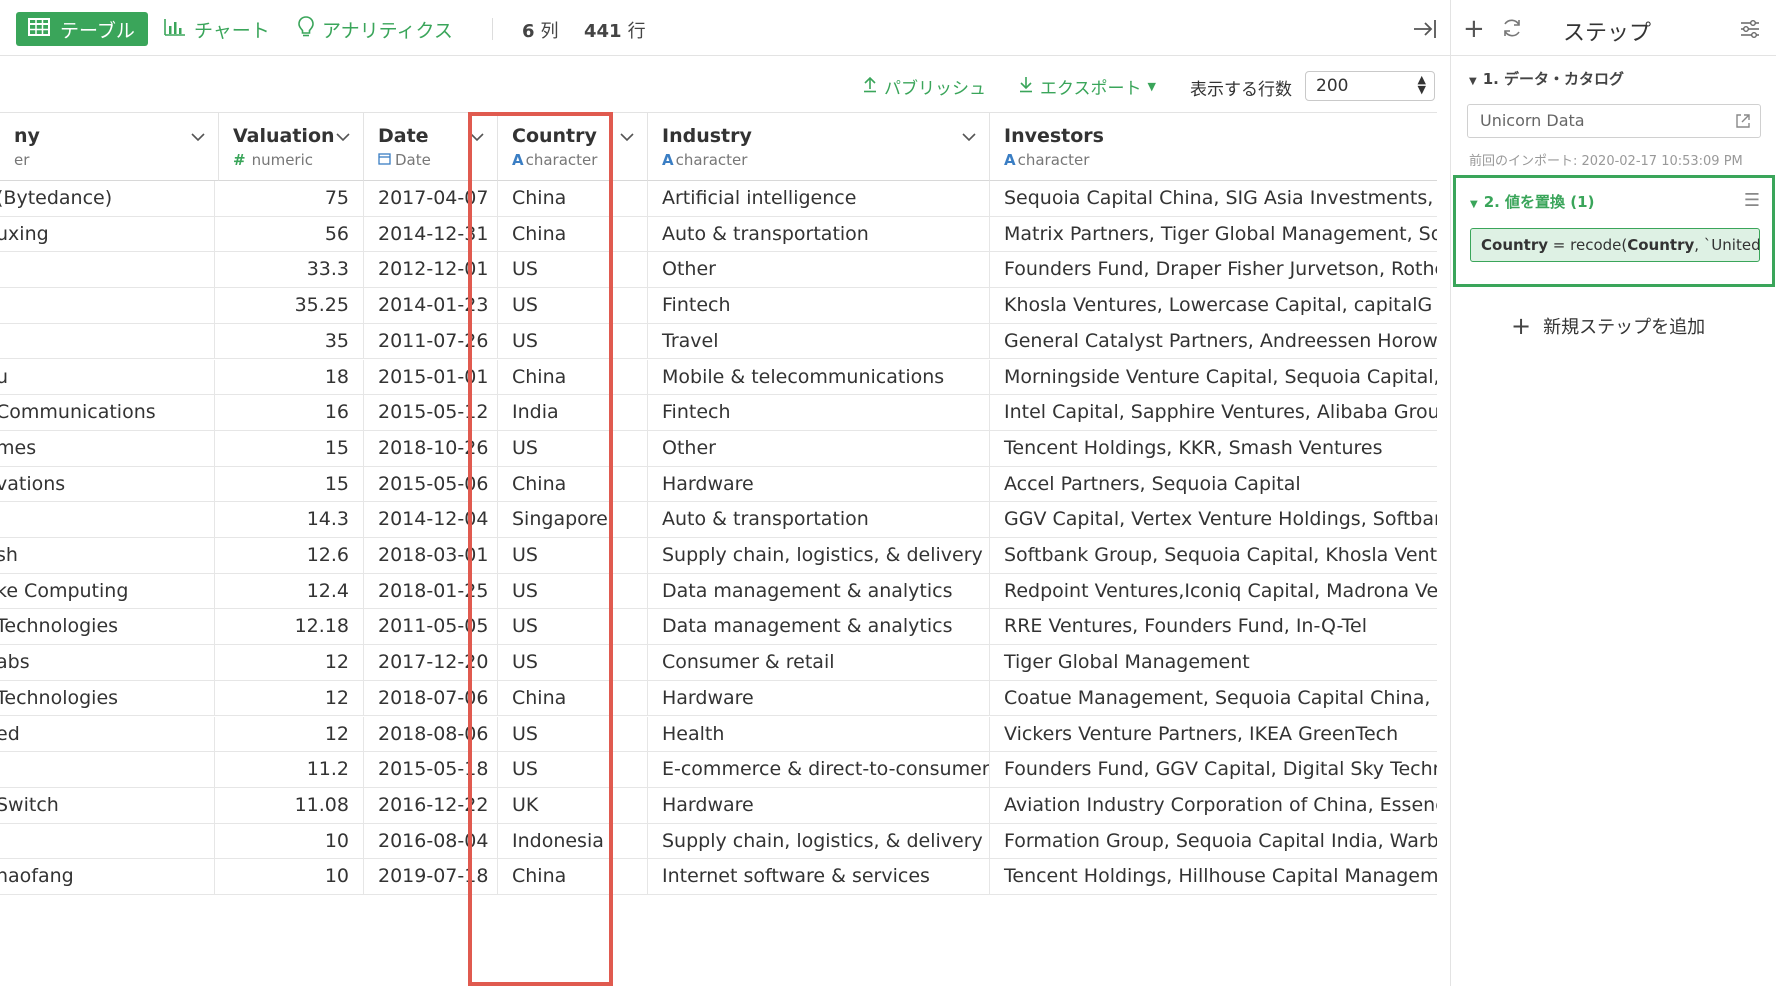  Describe the element at coordinates (573, 520) in the screenshot. I see `cell-country: Singapore` at that location.